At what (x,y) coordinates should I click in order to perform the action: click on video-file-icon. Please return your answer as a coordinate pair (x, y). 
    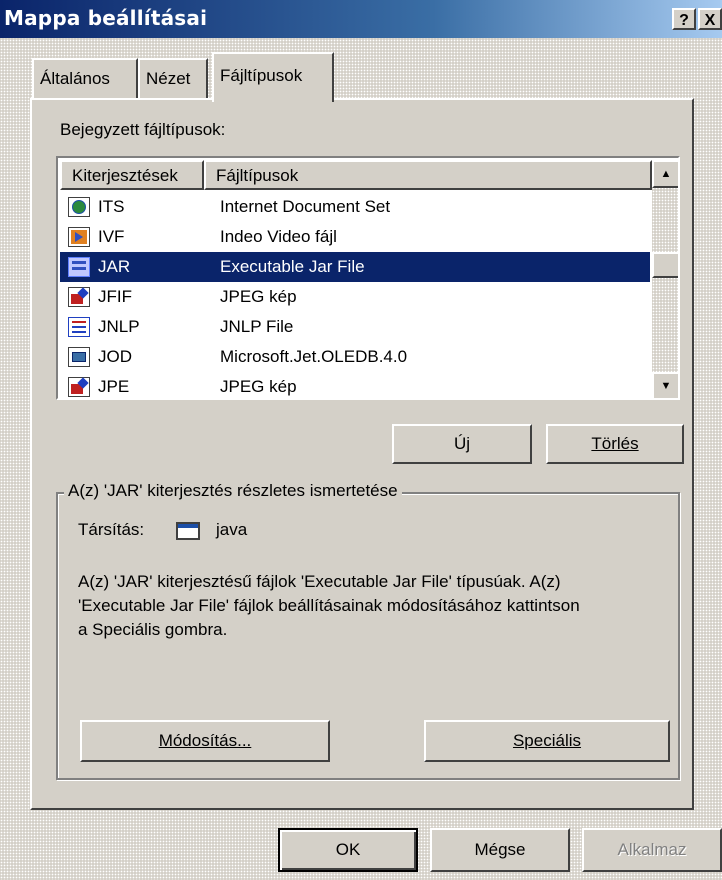
    Looking at the image, I should click on (79, 237).